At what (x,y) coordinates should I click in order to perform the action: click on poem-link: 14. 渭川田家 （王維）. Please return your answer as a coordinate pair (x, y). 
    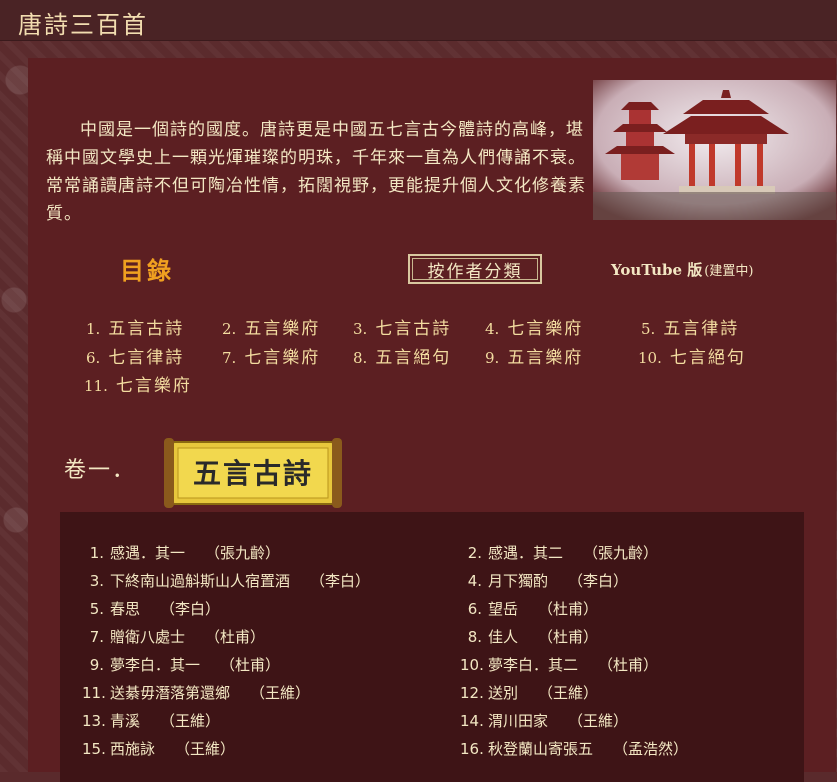
    Looking at the image, I should click on (544, 720).